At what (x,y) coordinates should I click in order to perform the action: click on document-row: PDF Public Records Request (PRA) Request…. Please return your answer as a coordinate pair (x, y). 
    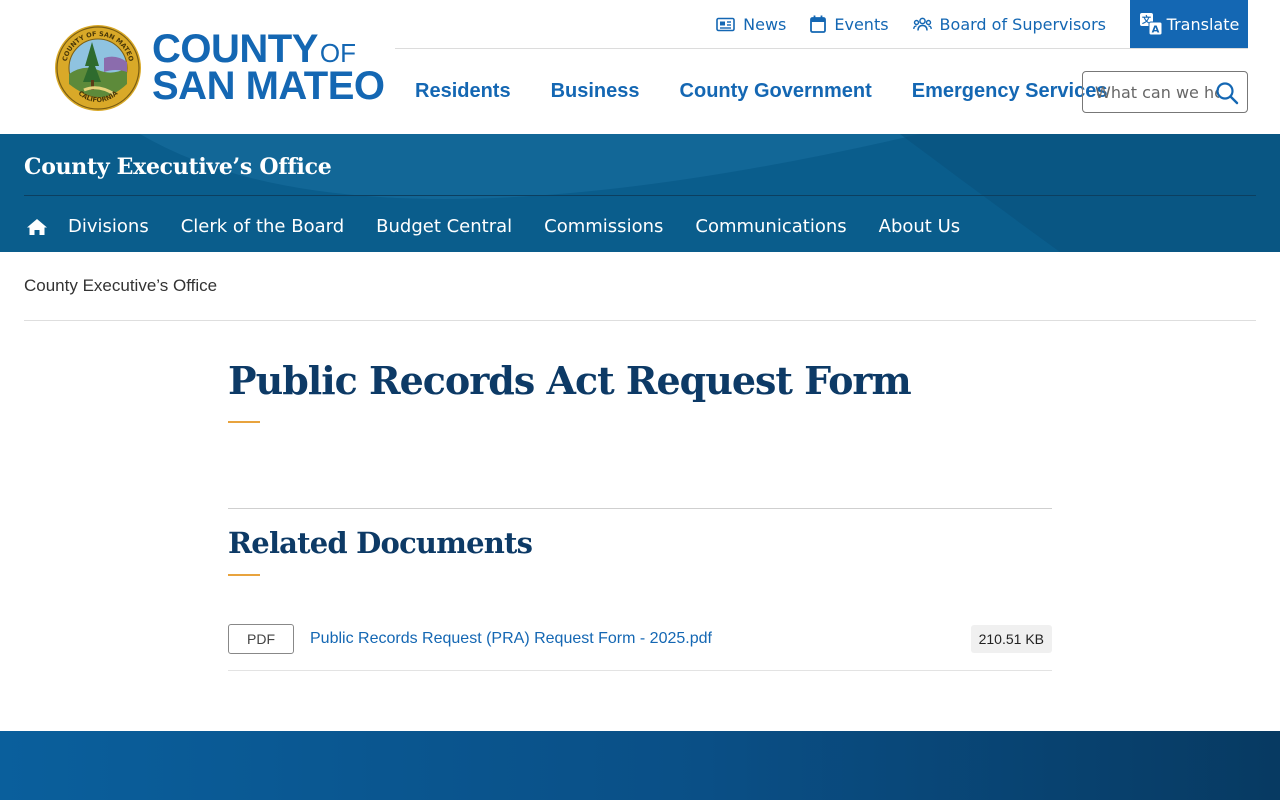
    Looking at the image, I should click on (640, 647).